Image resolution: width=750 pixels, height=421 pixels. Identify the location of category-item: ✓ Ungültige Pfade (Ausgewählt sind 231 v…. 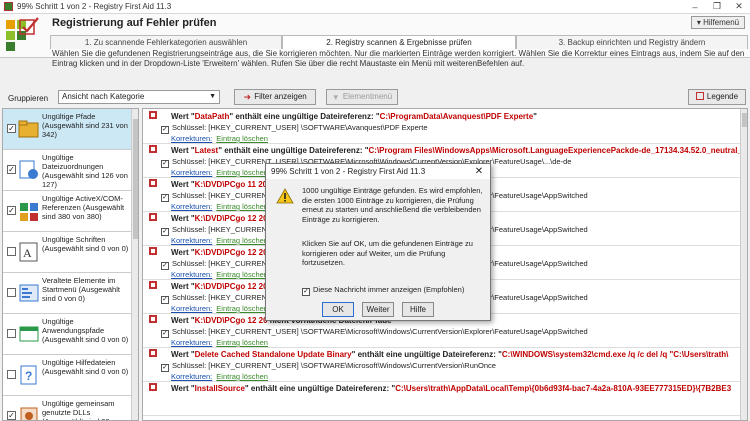
(67, 129).